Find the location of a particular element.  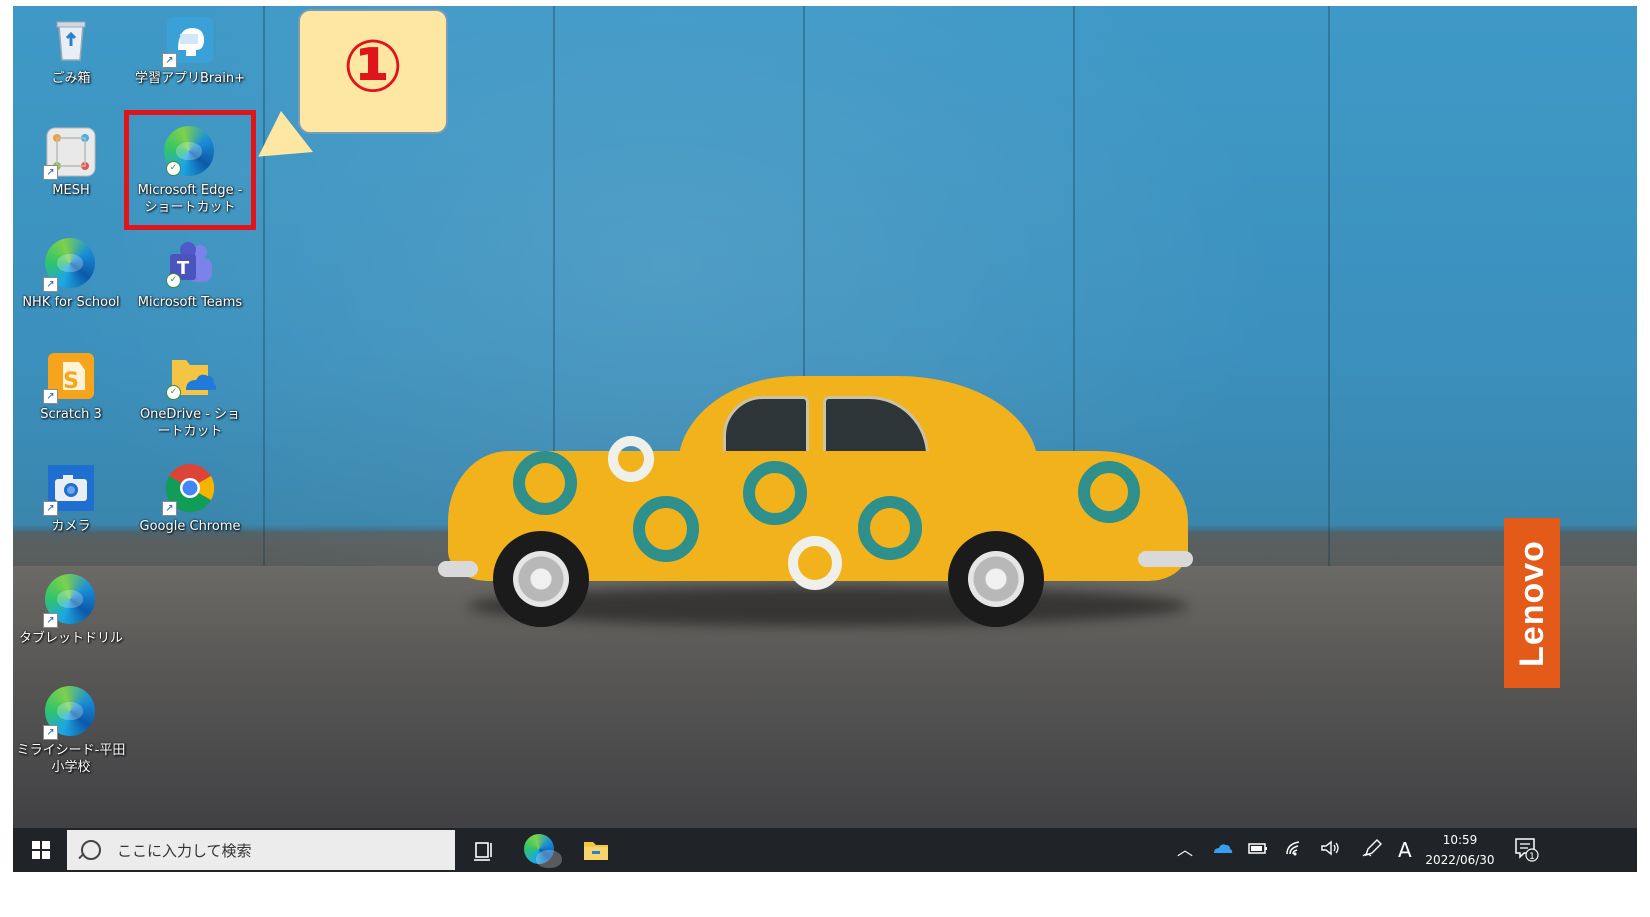

mesh-app-icon: ↗ MESH is located at coordinates (71, 162).